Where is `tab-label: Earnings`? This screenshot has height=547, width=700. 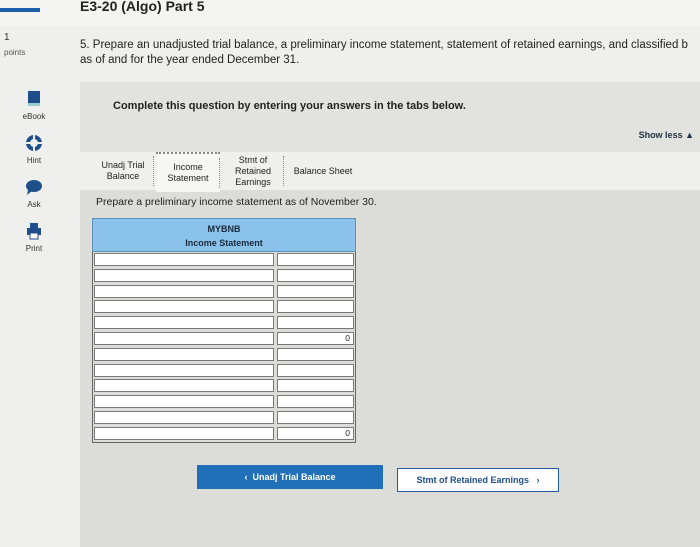
tab-label: Earnings is located at coordinates (253, 181).